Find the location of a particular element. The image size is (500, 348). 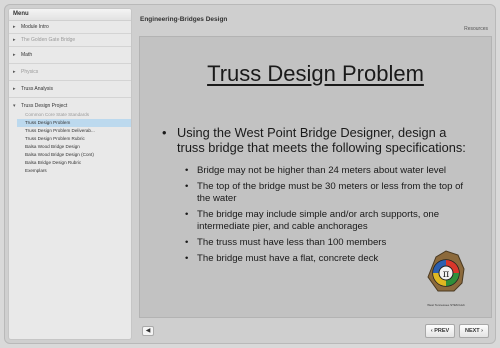

menu-item-golden-gate: ▸ The Golden Gate Bridge is located at coordinates (70, 40).